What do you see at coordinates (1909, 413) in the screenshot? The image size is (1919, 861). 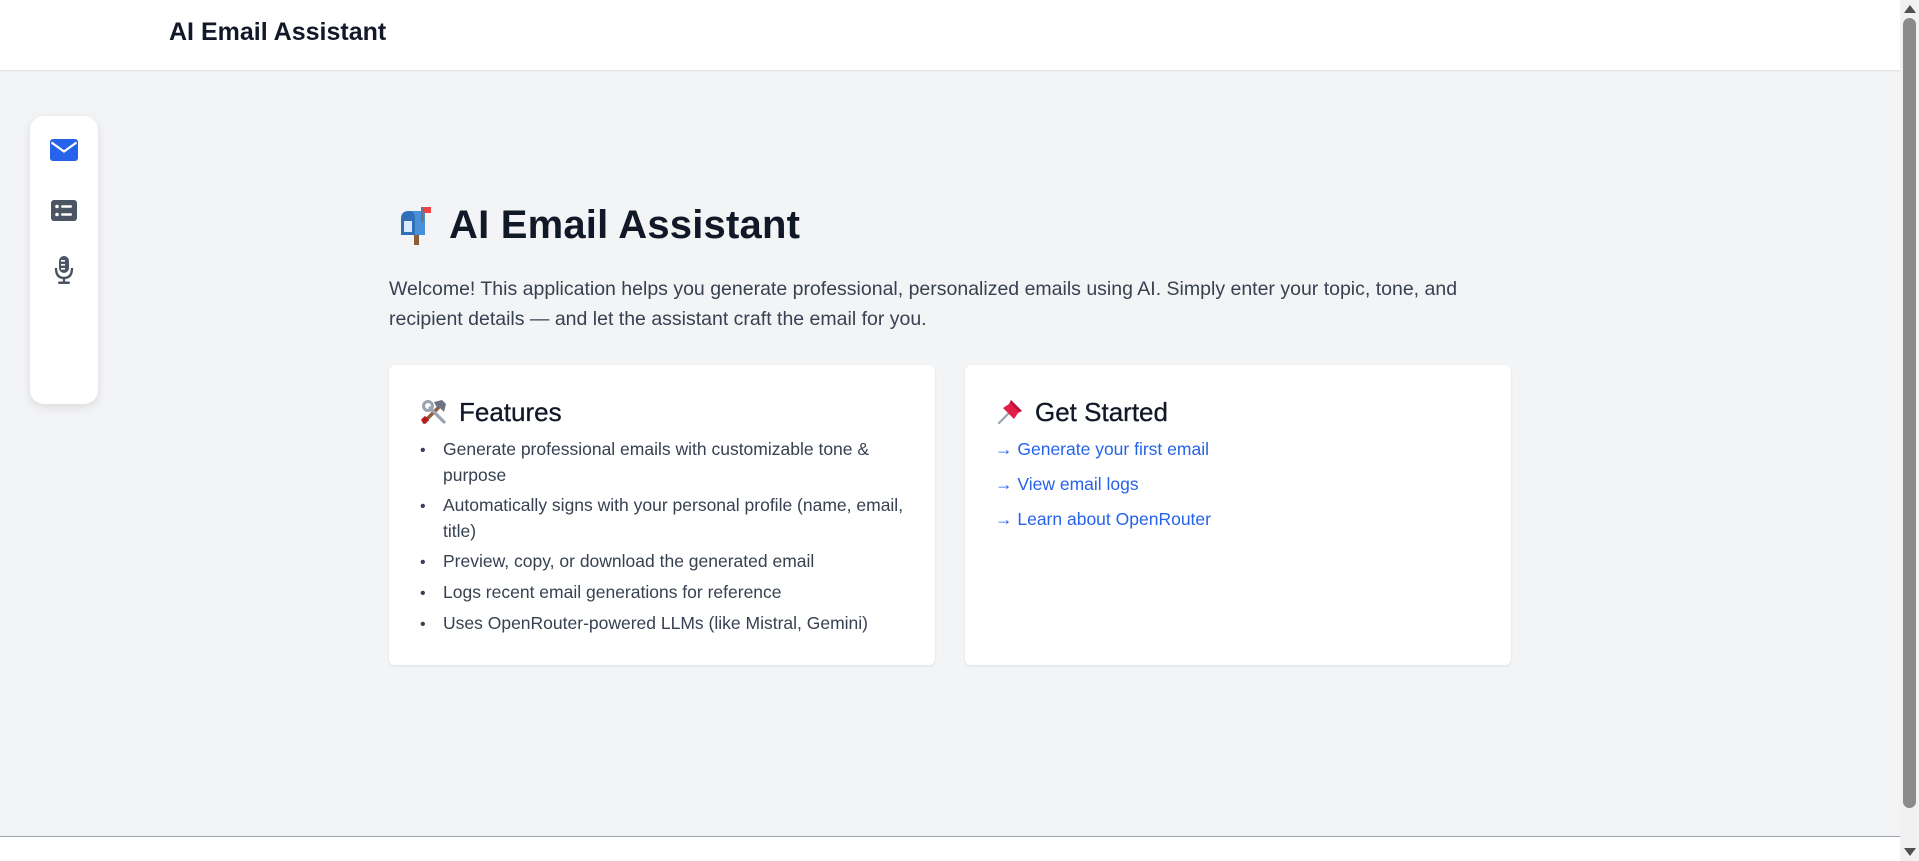 I see `scrollbar-thumb` at bounding box center [1909, 413].